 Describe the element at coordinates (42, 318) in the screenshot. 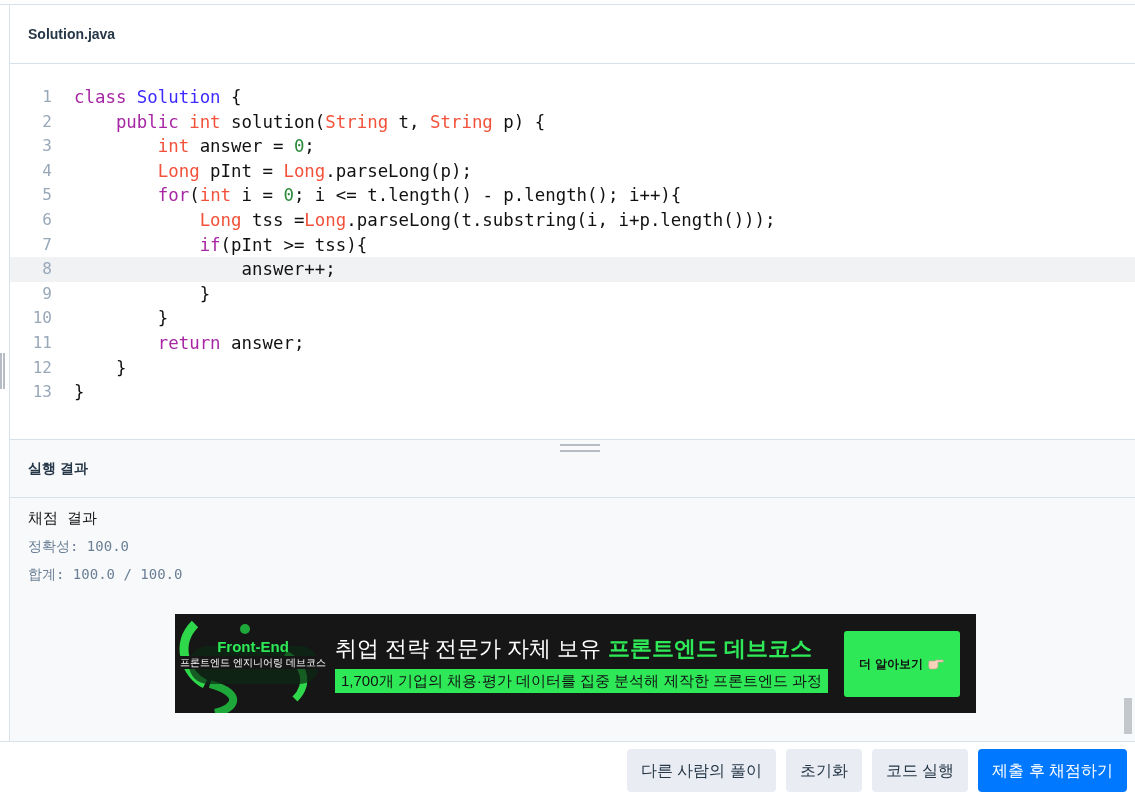

I see `line-number: 10` at that location.